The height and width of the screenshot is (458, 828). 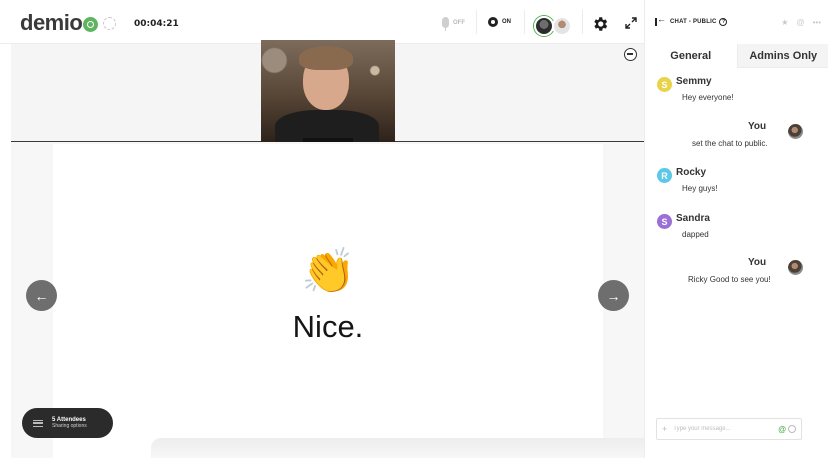 I want to click on microphone-icon, so click(x=445, y=24).